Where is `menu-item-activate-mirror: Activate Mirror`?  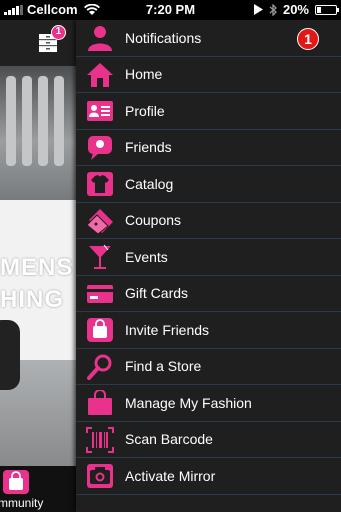 menu-item-activate-mirror: Activate Mirror is located at coordinates (208, 476).